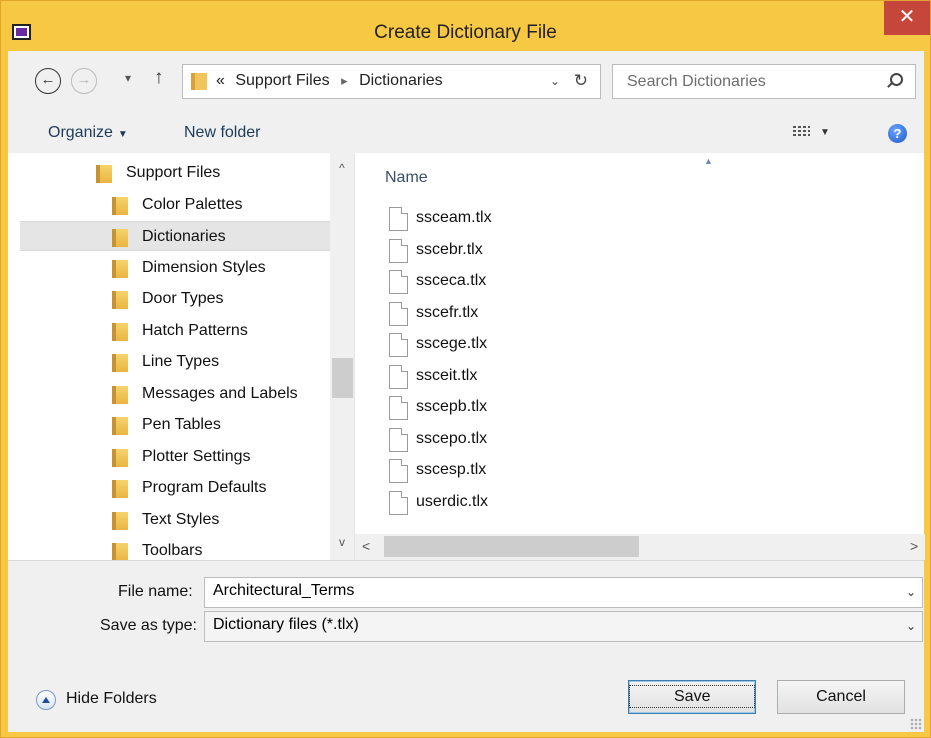 The image size is (931, 738). I want to click on hide-folders-label: Hide Folders, so click(111, 698).